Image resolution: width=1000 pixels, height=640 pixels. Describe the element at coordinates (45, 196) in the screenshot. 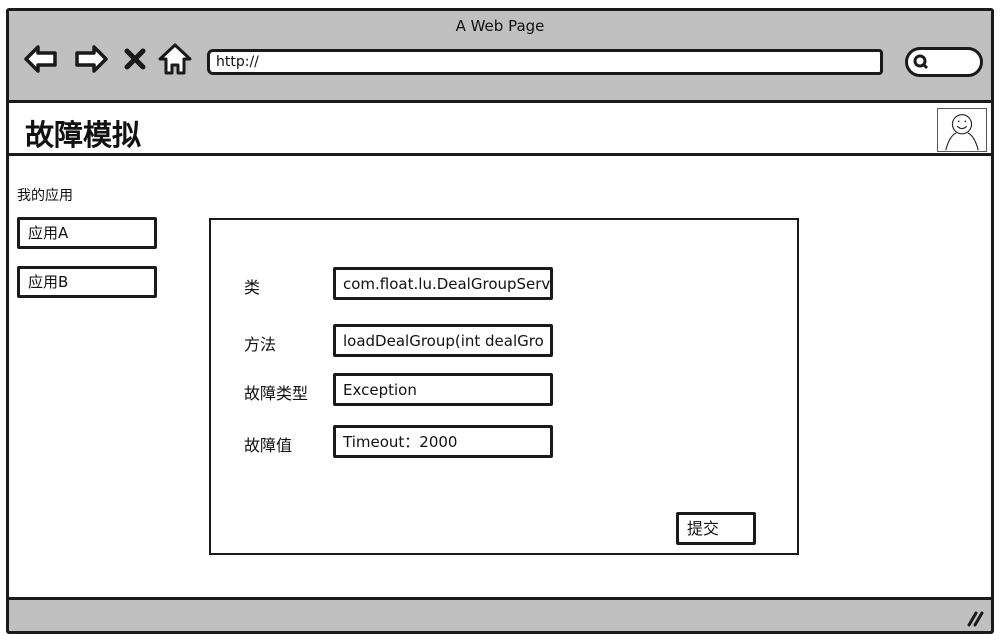

I see `sidebar-title: 我的应用` at that location.